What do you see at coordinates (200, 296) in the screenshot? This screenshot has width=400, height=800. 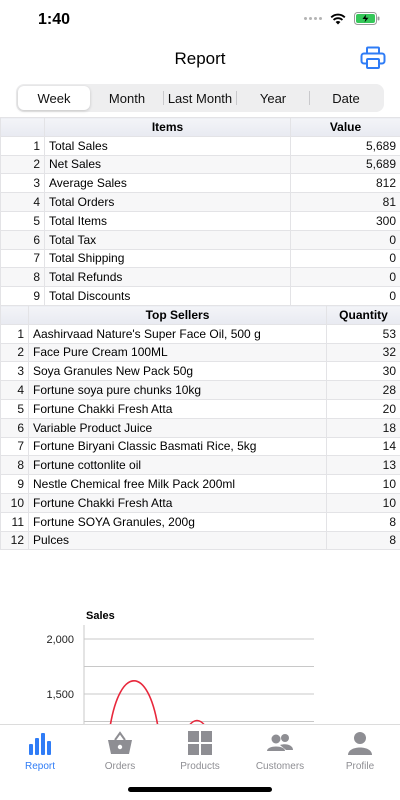 I see `items-table-row: 9 Total Discounts 0` at bounding box center [200, 296].